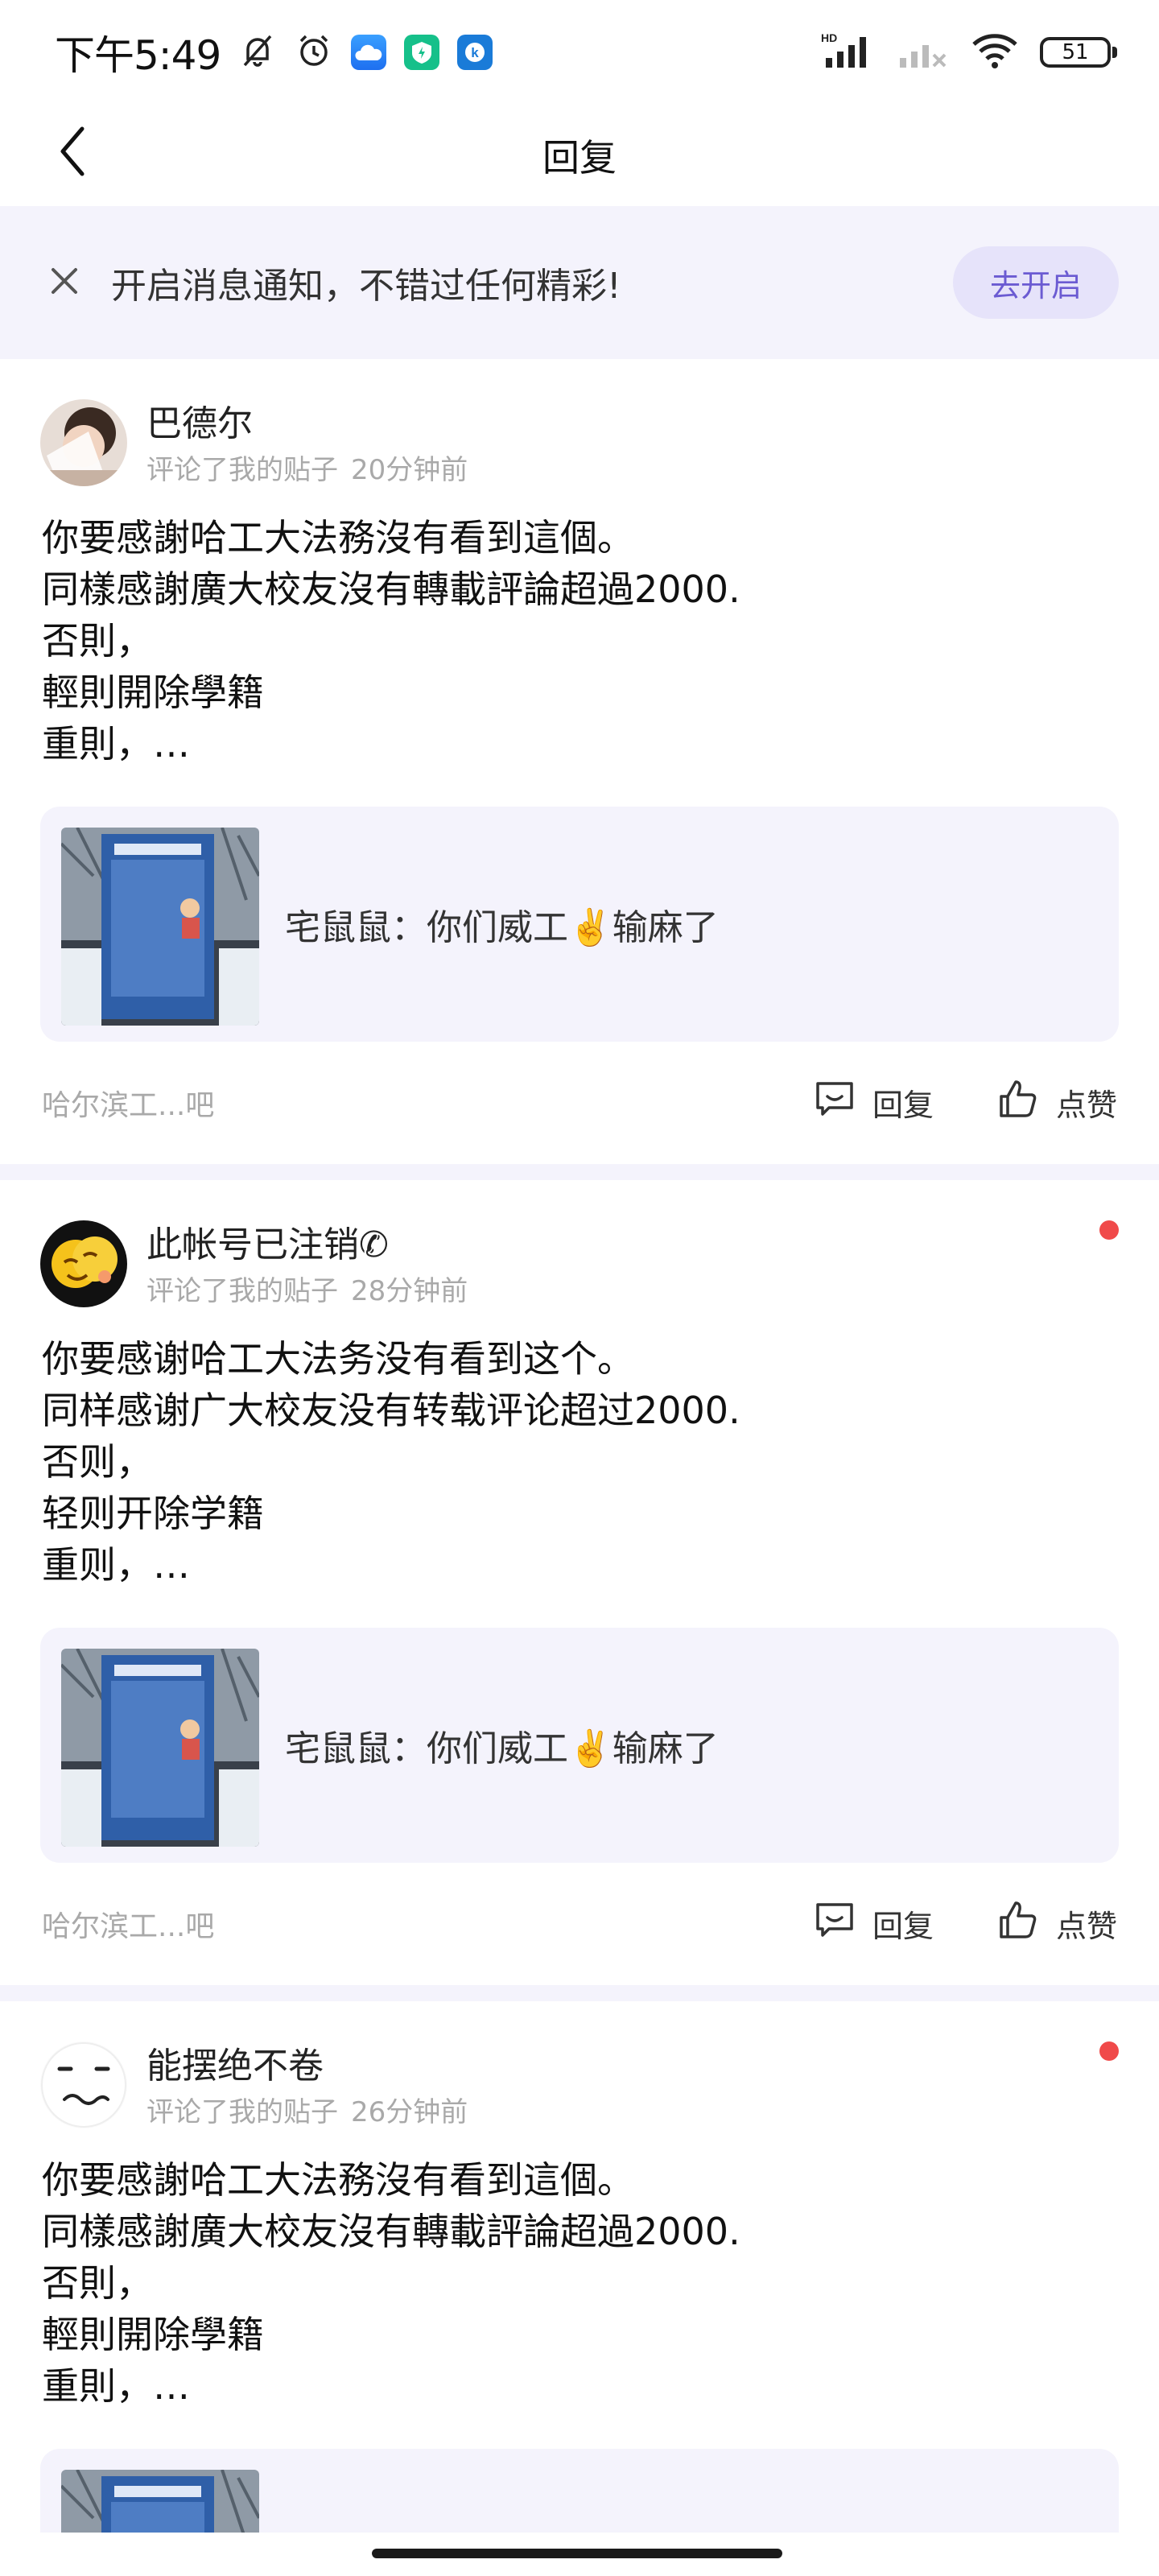 Image resolution: width=1159 pixels, height=2576 pixels. What do you see at coordinates (366, 286) in the screenshot?
I see `banner-text: 开启消息通知，不错过任何精彩!` at bounding box center [366, 286].